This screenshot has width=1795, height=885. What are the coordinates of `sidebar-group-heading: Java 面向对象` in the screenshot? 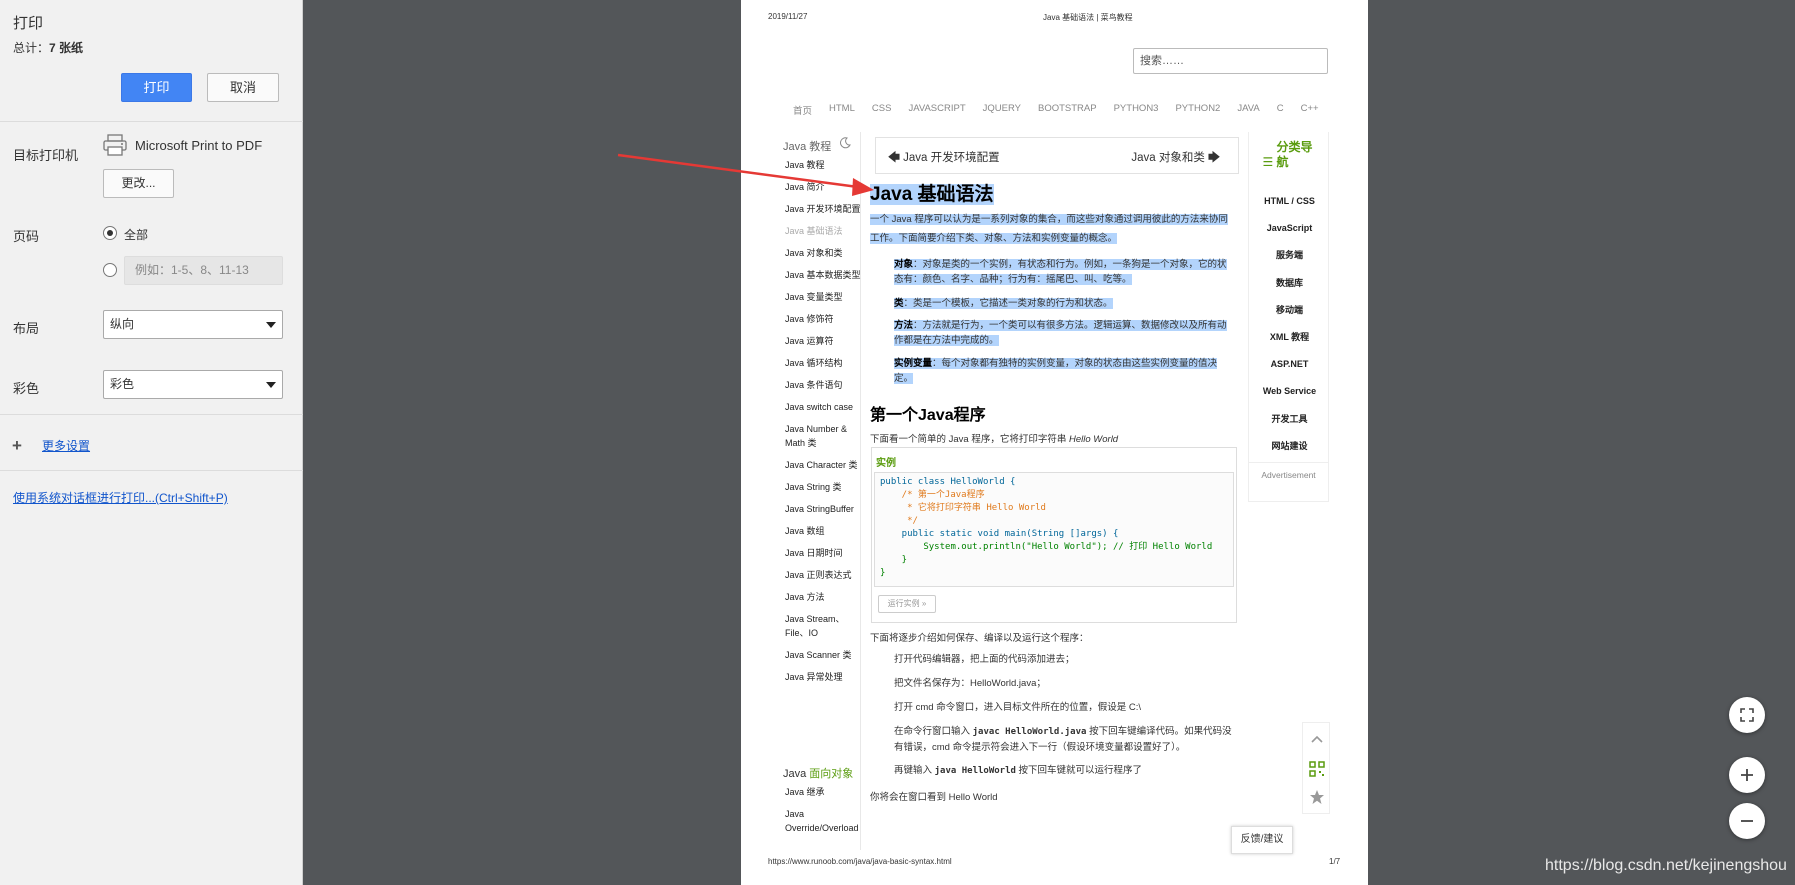 It's located at (818, 774).